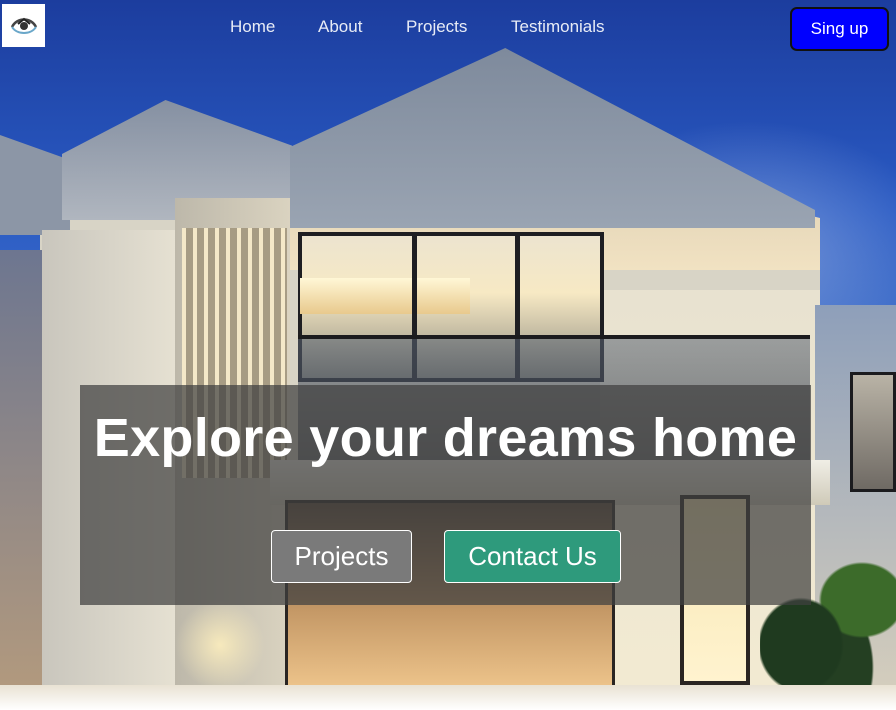 This screenshot has width=896, height=710. Describe the element at coordinates (532, 556) in the screenshot. I see `contact-us-button: Contact Us` at that location.